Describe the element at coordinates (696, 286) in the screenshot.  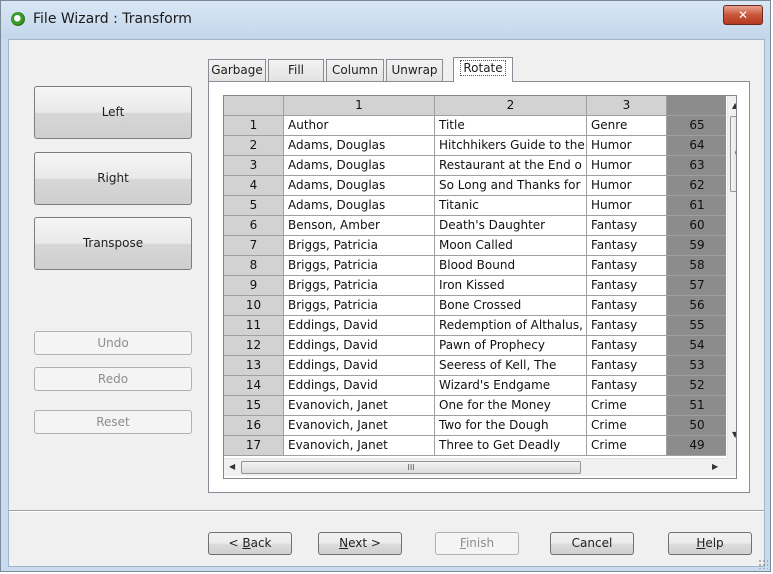
I see `table-cell: 57` at that location.